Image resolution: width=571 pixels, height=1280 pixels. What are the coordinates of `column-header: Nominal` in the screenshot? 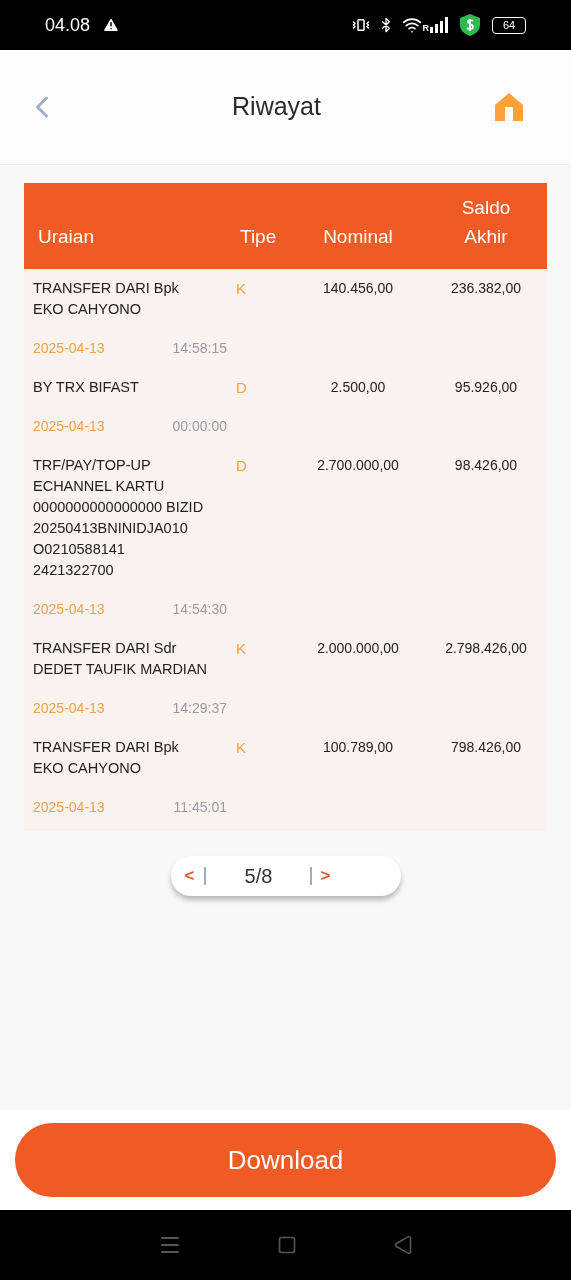 It's located at (358, 237).